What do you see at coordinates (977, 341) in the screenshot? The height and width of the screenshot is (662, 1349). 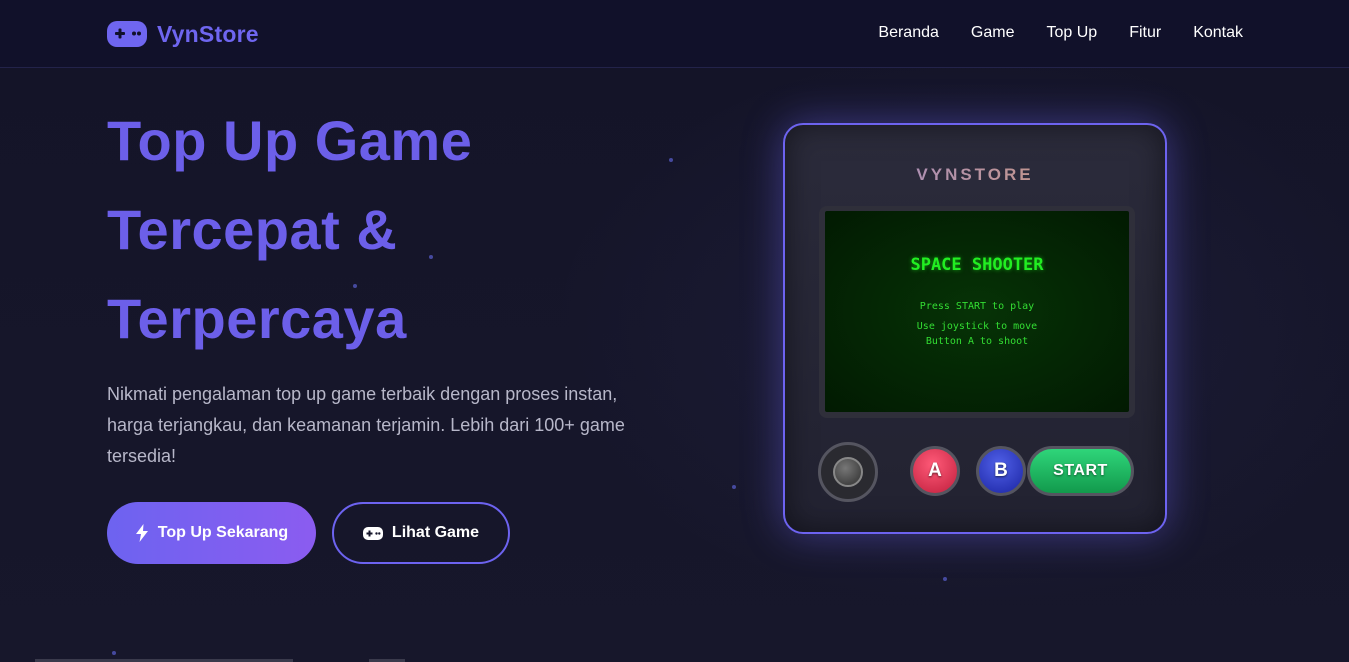 I see `instruction-shoot: Button A to shoot` at bounding box center [977, 341].